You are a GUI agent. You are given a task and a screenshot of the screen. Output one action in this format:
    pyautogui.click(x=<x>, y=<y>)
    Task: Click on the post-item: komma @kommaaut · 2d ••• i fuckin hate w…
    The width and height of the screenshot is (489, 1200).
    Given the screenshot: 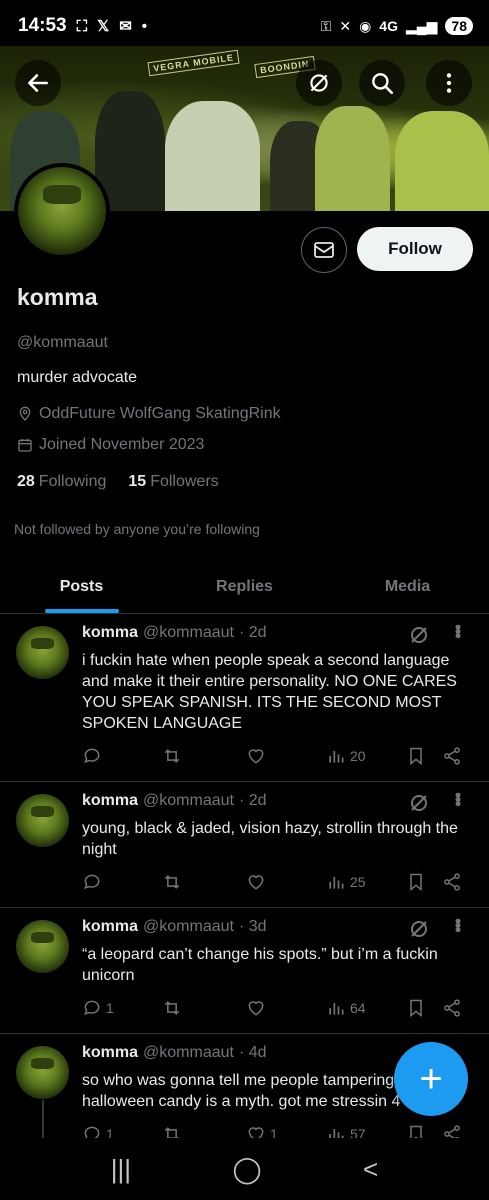 What is the action you would take?
    pyautogui.click(x=244, y=698)
    